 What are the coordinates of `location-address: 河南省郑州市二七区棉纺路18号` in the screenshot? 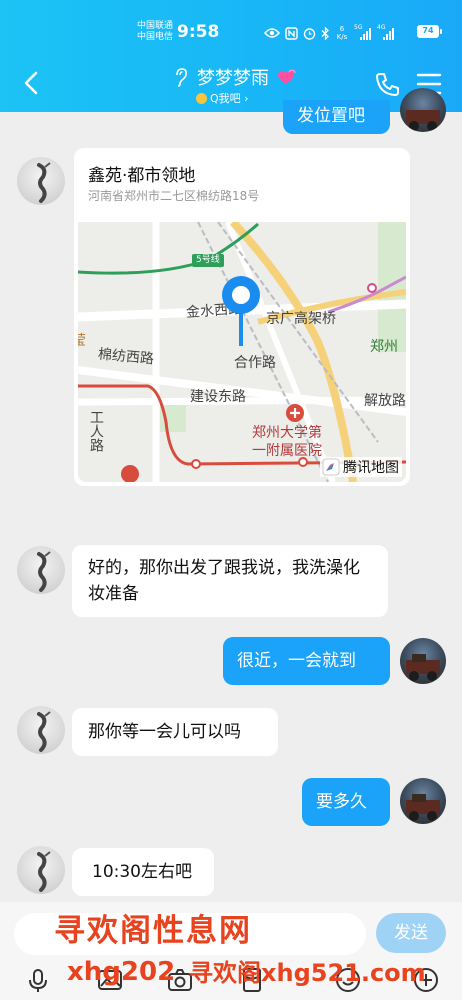 It's located at (174, 196).